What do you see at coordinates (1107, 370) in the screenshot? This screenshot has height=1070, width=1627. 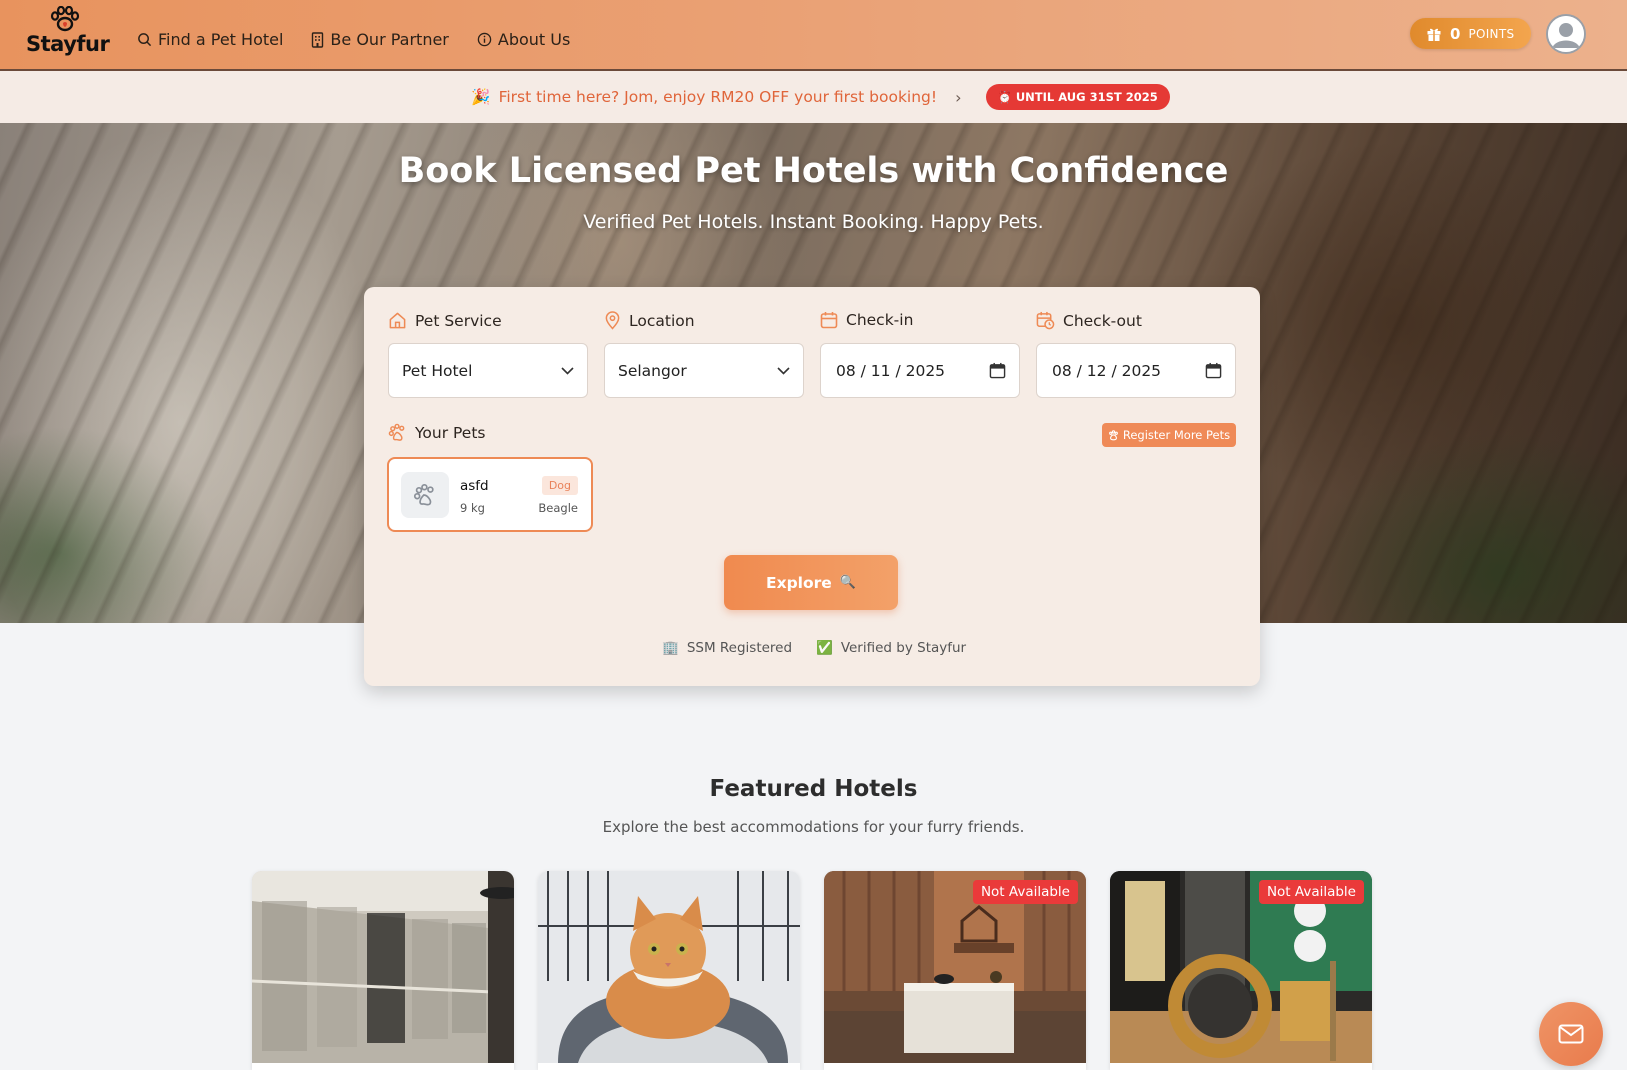 I see `checkout-value: 08 / 12 / 2025` at bounding box center [1107, 370].